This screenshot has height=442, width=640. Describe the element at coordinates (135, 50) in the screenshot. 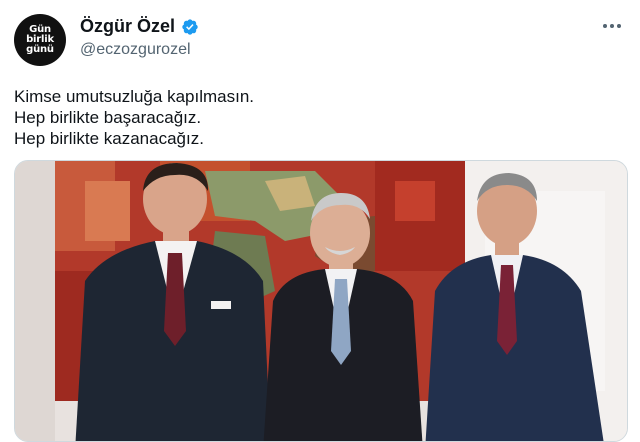

I see `author-handle: @eczozgurozel` at that location.